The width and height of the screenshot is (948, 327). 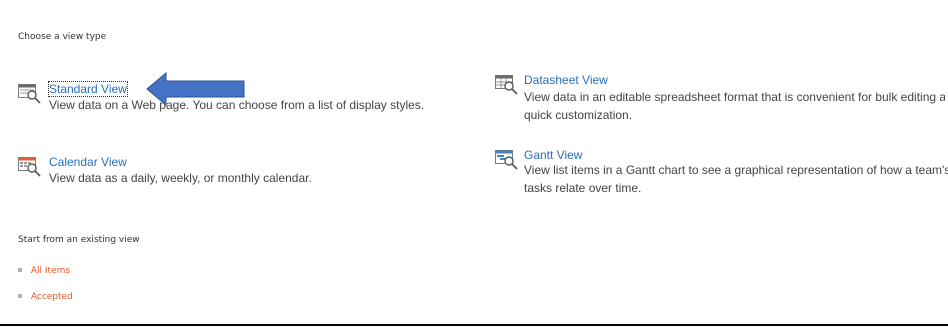 I want to click on bottom-divider, so click(x=474, y=325).